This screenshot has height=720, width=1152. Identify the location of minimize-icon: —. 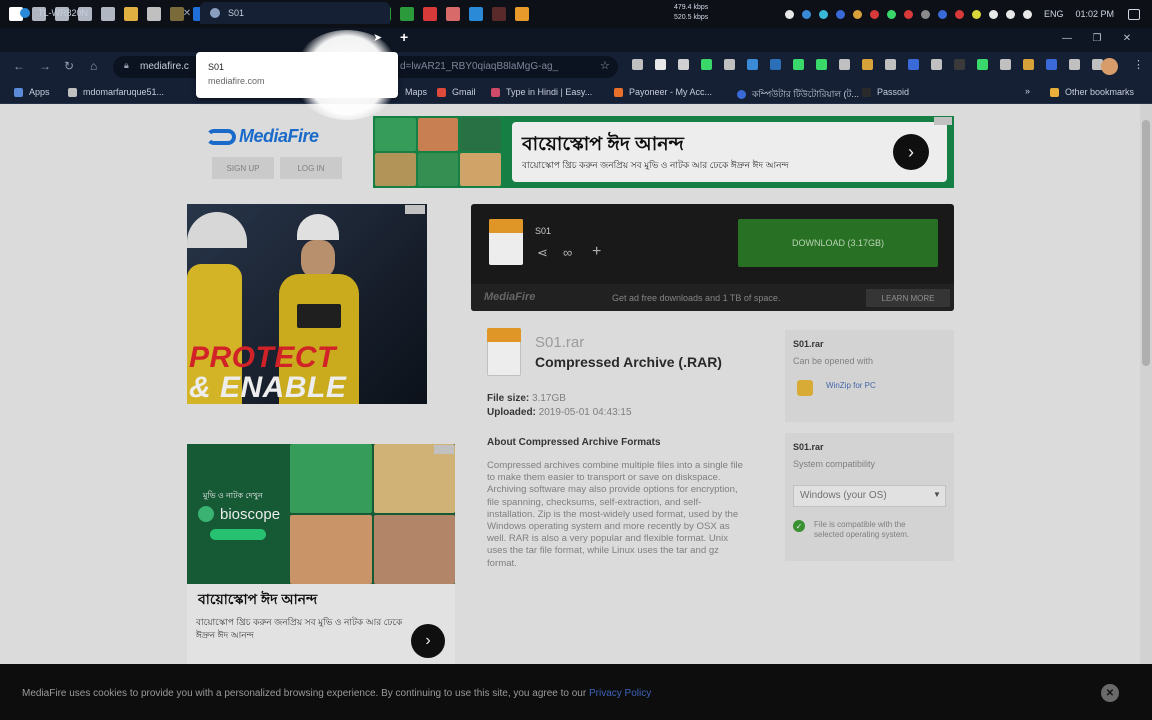
(1067, 38).